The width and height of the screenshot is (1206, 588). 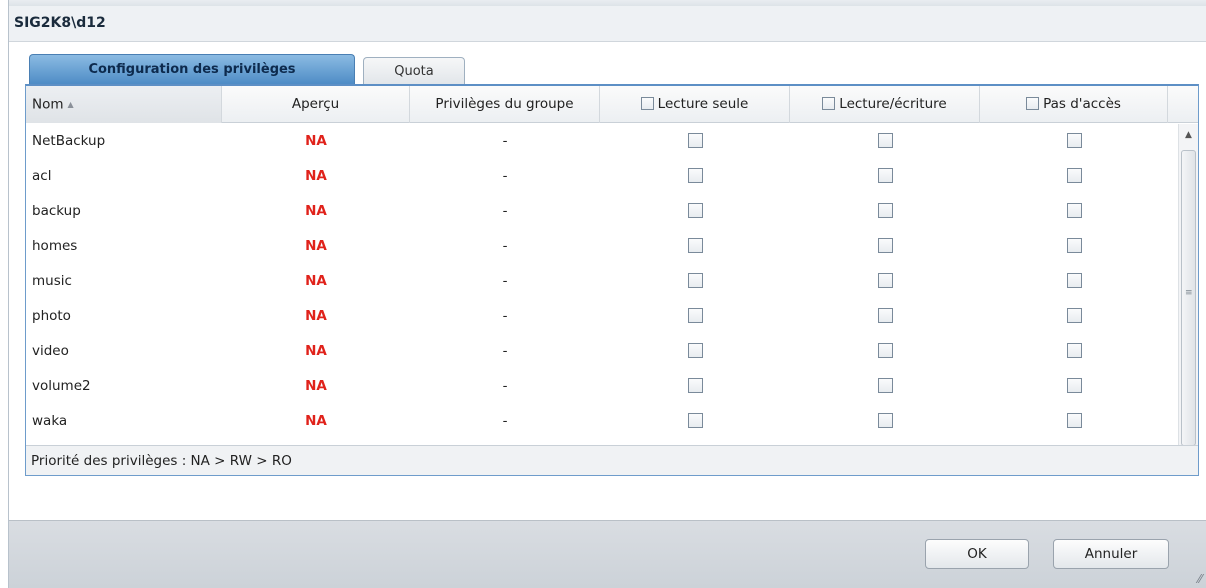 What do you see at coordinates (50, 421) in the screenshot?
I see `share-name: waka` at bounding box center [50, 421].